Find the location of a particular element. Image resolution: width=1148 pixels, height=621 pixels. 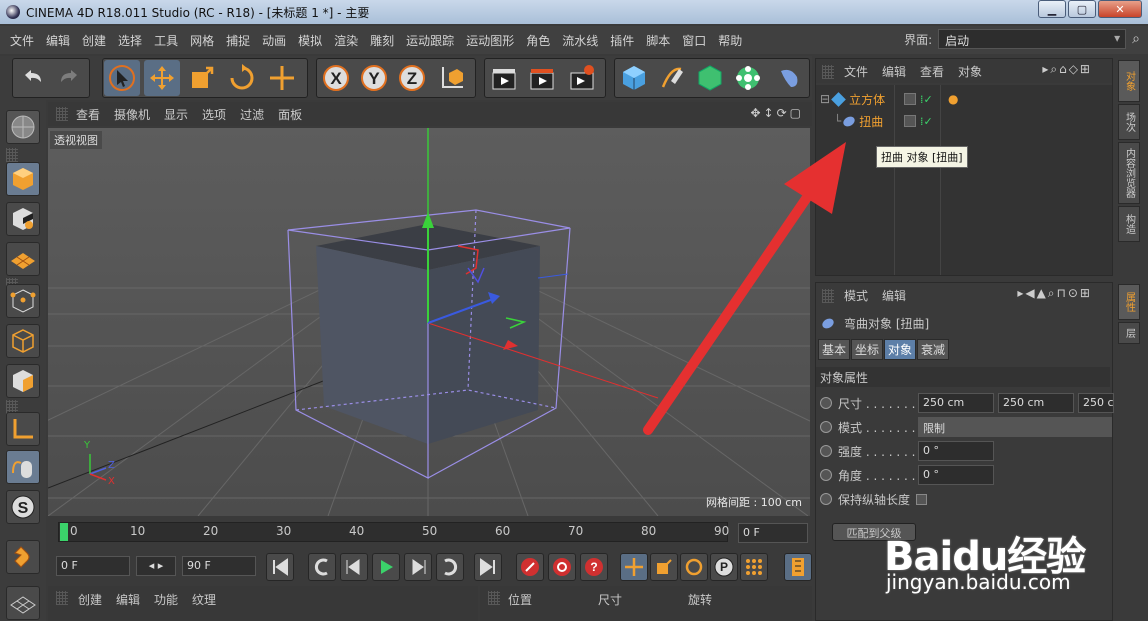

material-menu-texture: 纹理 is located at coordinates (204, 599).